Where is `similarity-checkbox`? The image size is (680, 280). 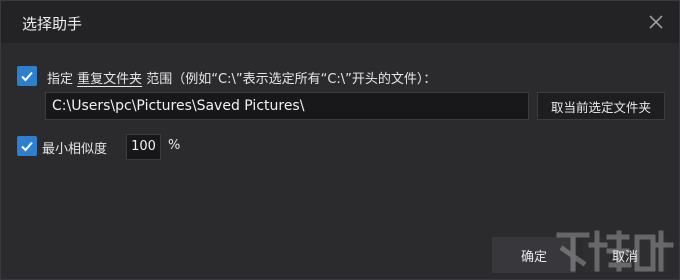 similarity-checkbox is located at coordinates (27, 146).